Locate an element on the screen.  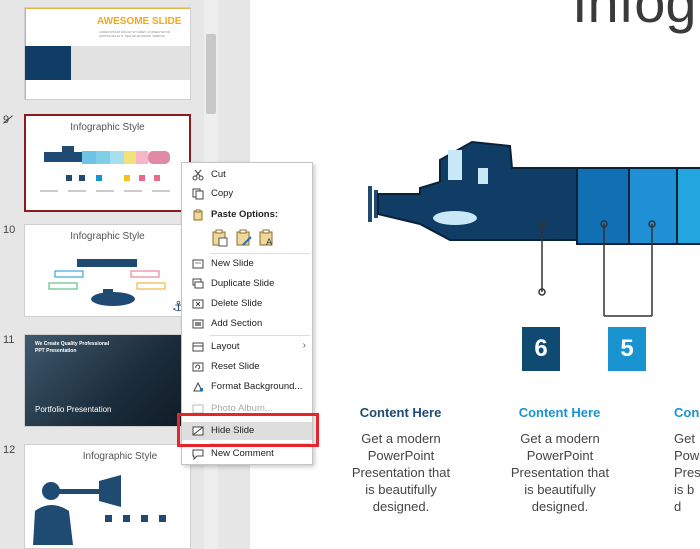
slide-thumbnail-9: Infographic Style is located at coordinates (107, 163).